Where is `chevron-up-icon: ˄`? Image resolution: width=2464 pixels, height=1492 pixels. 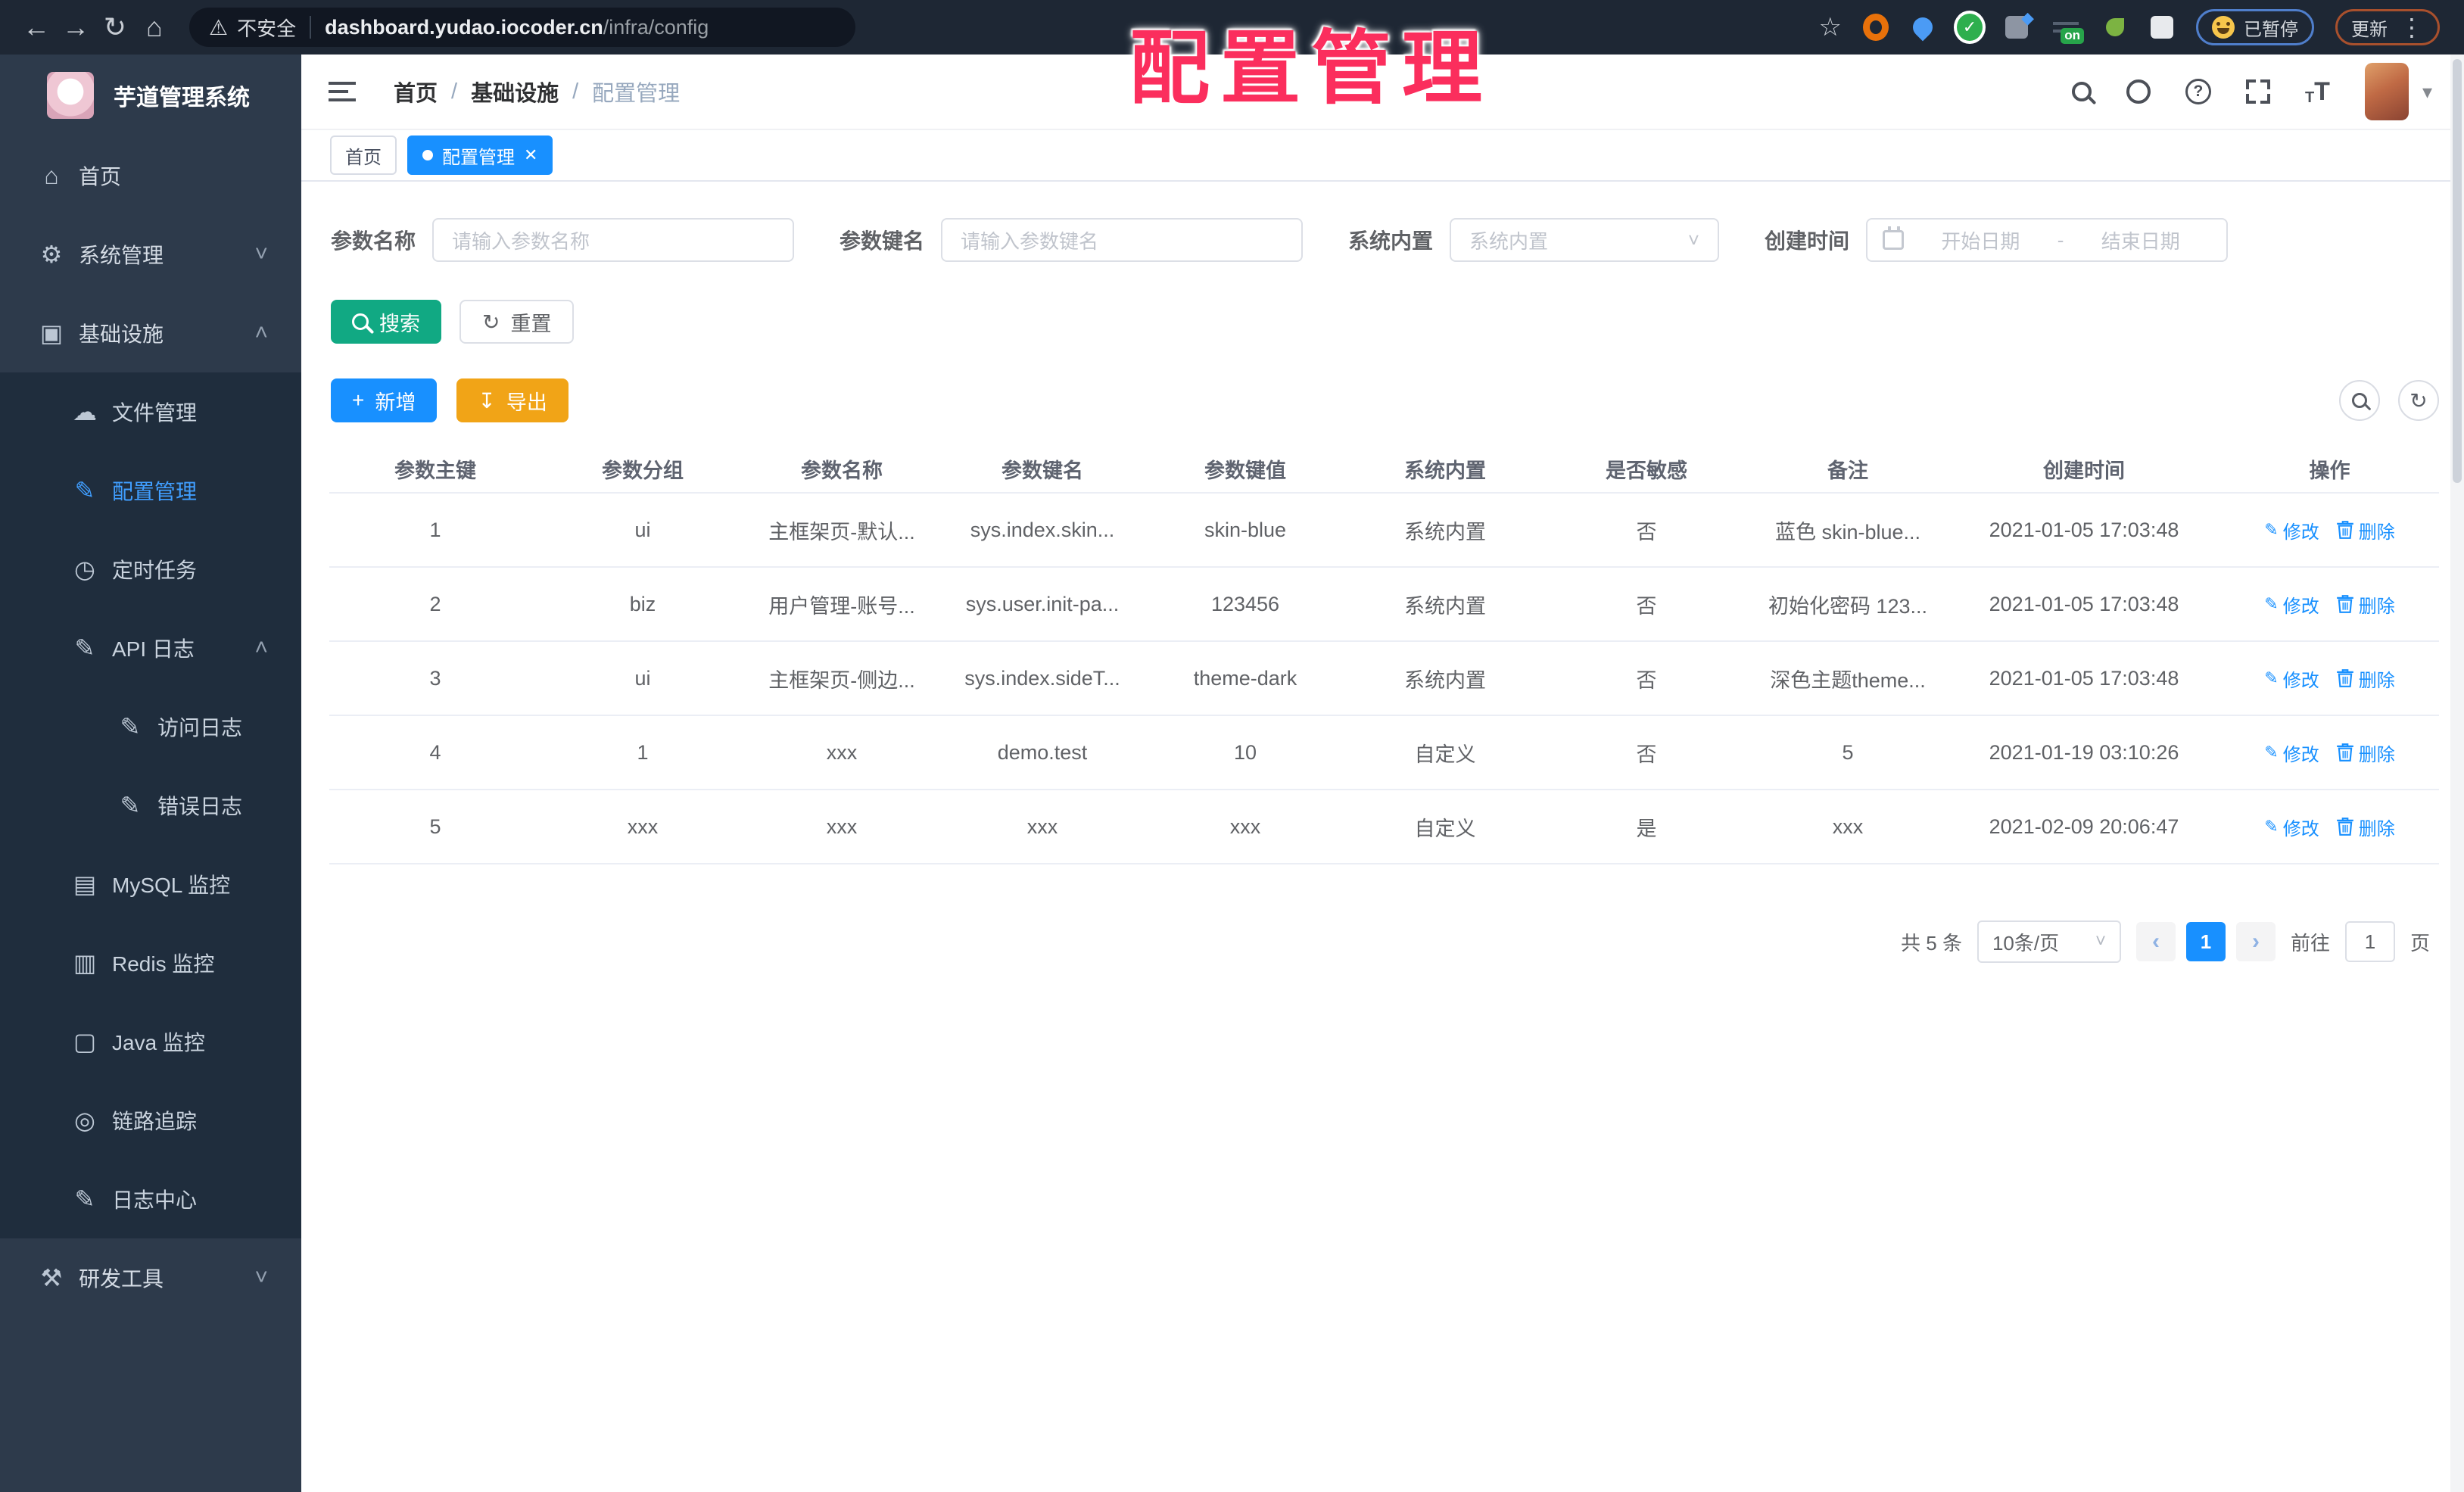
chevron-up-icon: ˄ is located at coordinates (261, 647).